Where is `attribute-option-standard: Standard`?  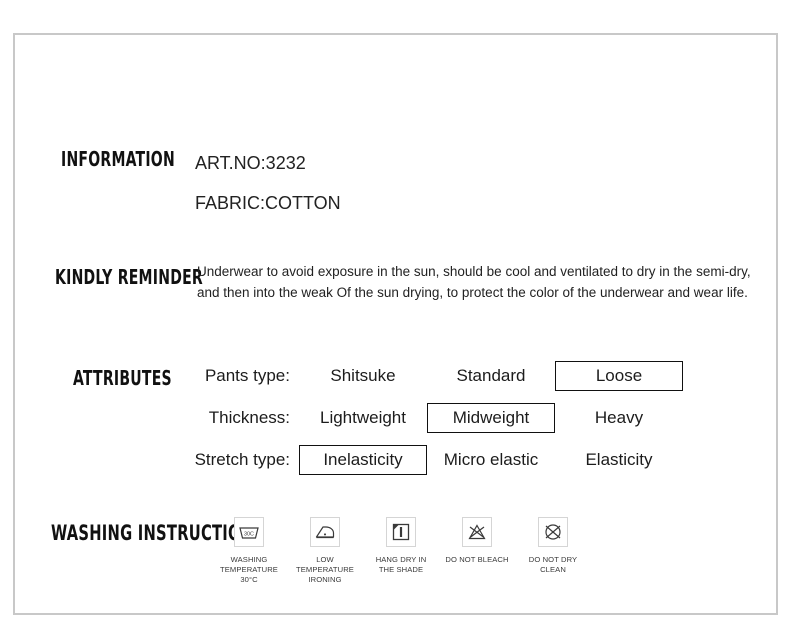
attribute-option-standard: Standard is located at coordinates (491, 376).